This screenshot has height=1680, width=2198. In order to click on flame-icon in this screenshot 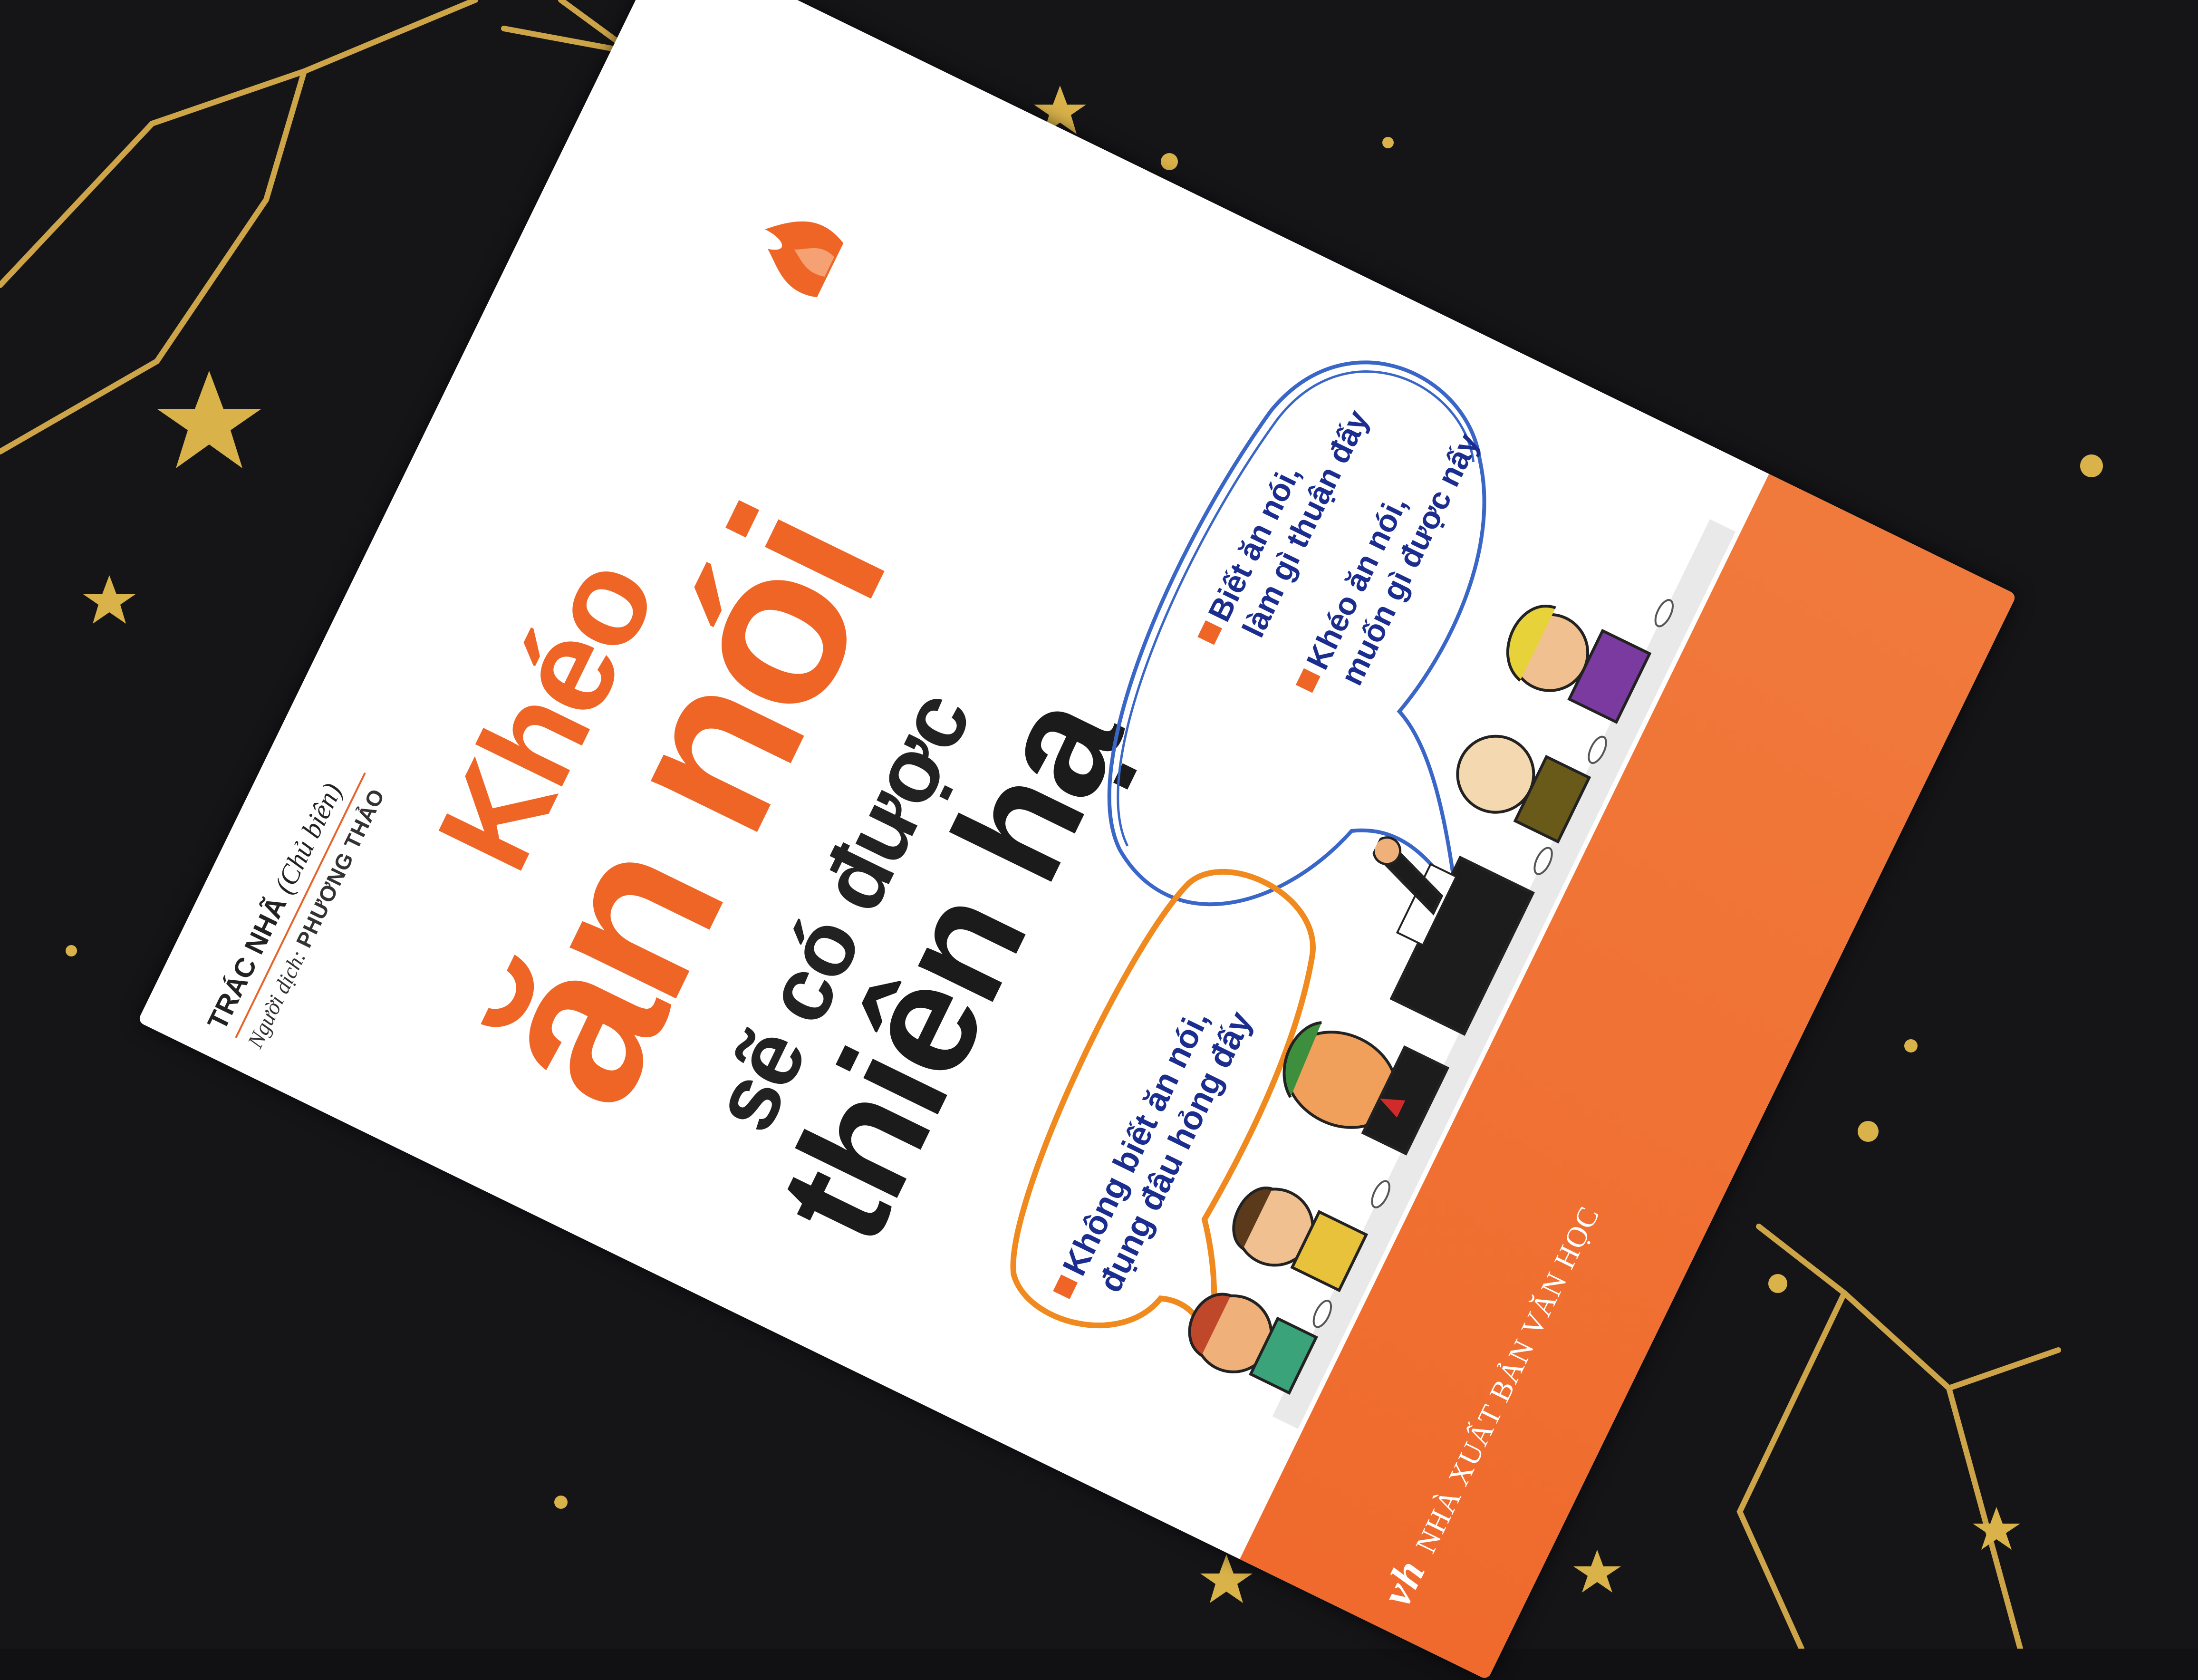, I will do `click(805, 259)`.